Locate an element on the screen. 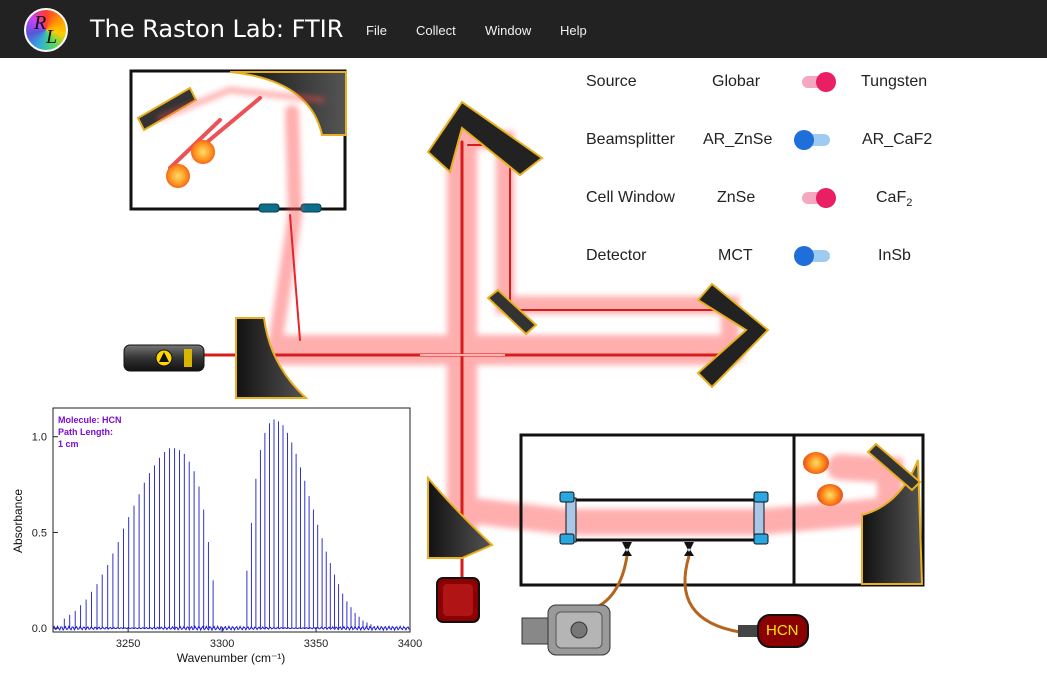  y-tick-label: 1.0 is located at coordinates (39, 438).